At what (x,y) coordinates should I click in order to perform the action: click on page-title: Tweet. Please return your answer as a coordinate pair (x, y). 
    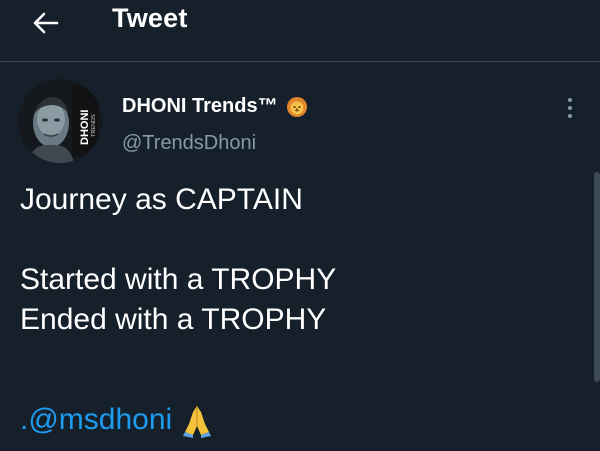
    Looking at the image, I should click on (150, 18).